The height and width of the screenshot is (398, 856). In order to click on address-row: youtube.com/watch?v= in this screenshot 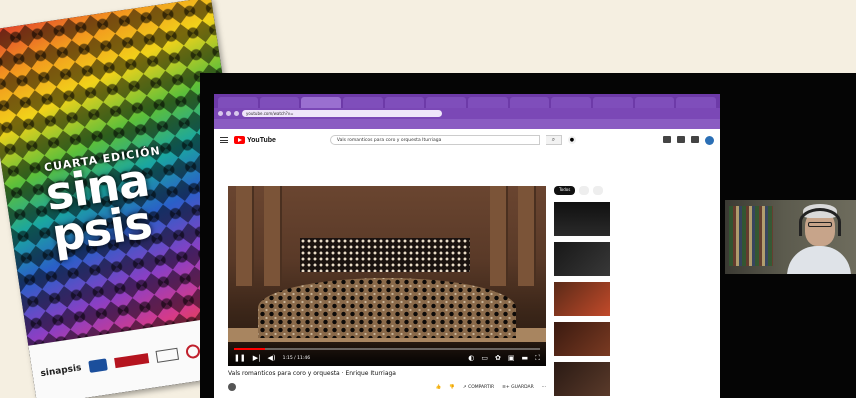, I will do `click(467, 113)`.